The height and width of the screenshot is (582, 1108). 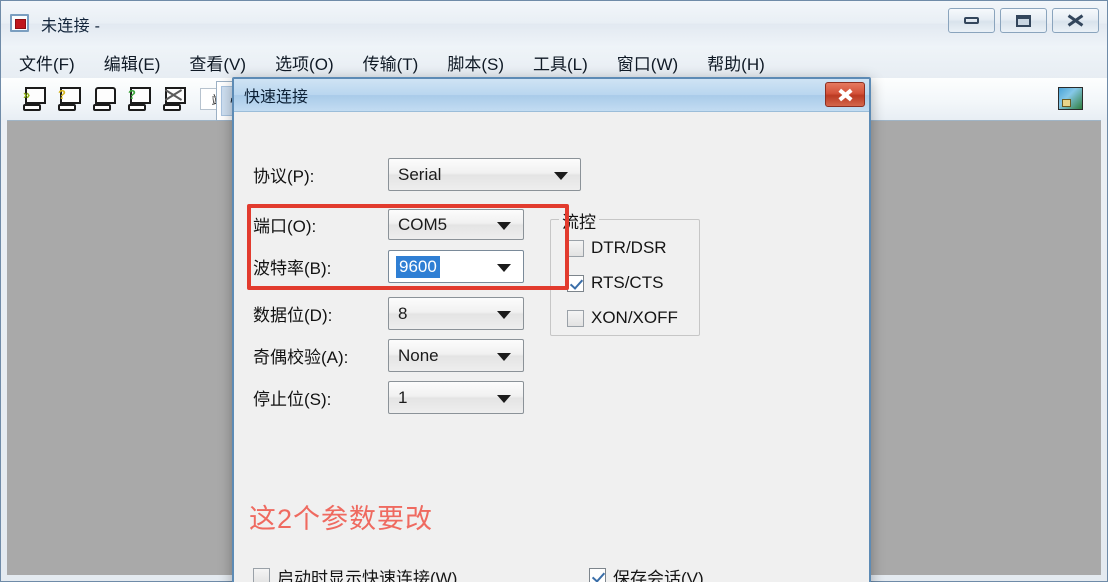 What do you see at coordinates (629, 247) in the screenshot?
I see `dtr-dsr-label: DTR/DSR` at bounding box center [629, 247].